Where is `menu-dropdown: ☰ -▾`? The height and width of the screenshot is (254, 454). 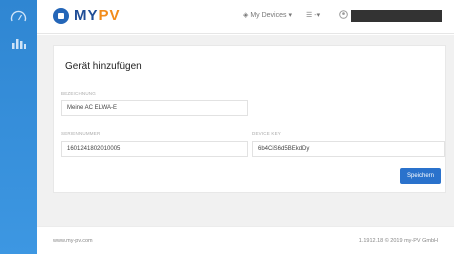
menu-dropdown: ☰ -▾ is located at coordinates (313, 15).